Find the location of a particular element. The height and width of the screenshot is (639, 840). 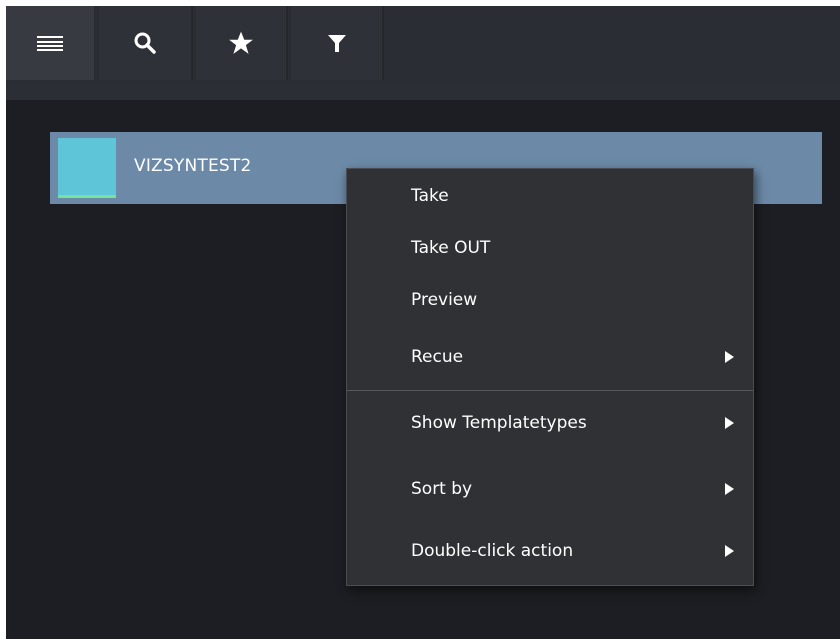

hamburger-menu-button is located at coordinates (50, 43).